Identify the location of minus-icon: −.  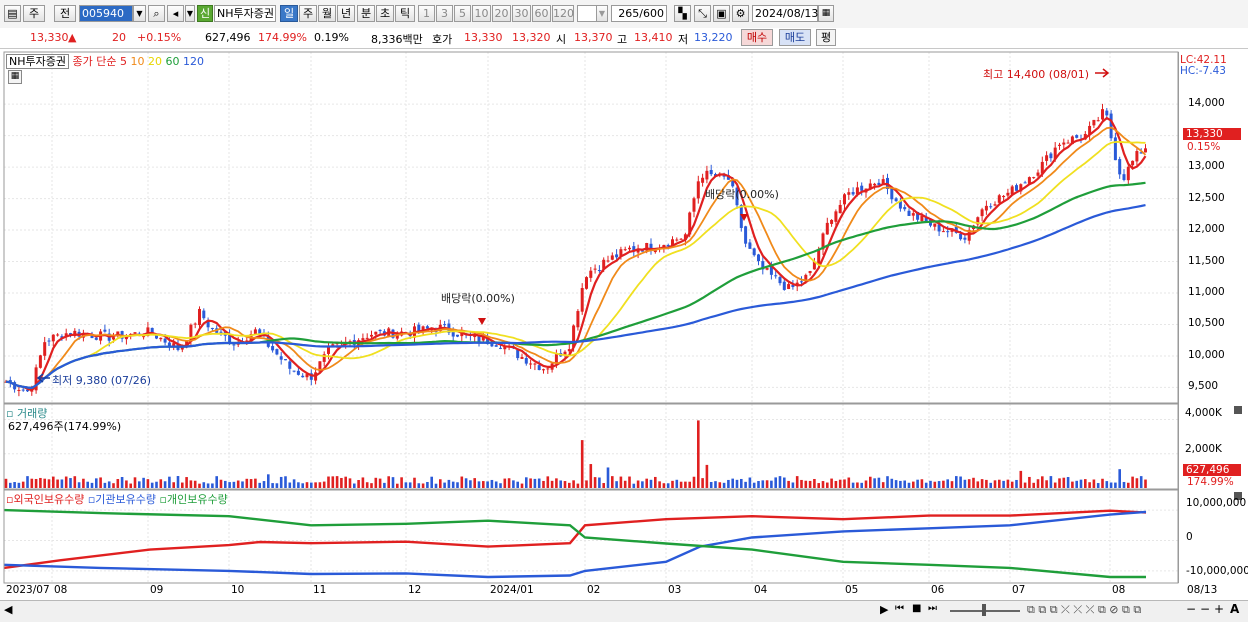
(1205, 609).